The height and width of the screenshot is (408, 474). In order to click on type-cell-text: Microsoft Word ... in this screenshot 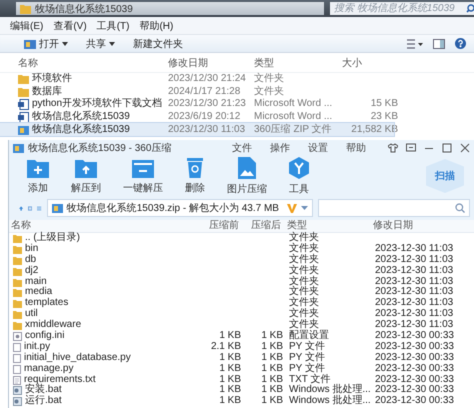, I will do `click(293, 104)`.